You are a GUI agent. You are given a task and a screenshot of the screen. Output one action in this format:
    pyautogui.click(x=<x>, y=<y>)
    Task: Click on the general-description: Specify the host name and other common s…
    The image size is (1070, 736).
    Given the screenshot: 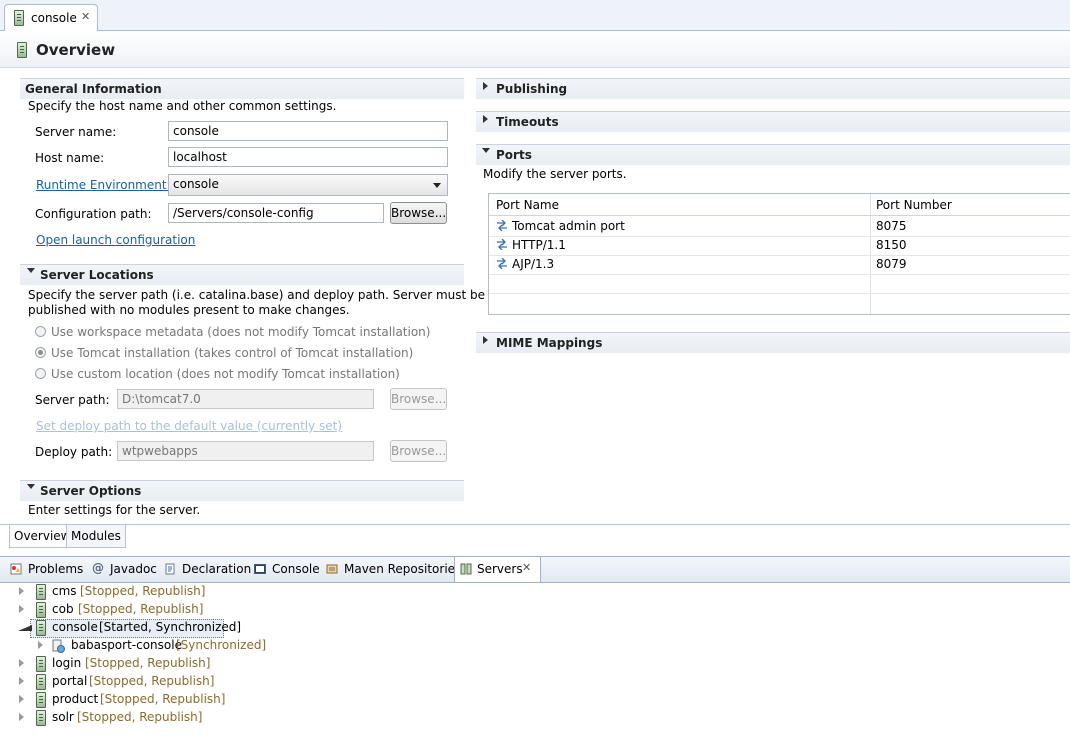 What is the action you would take?
    pyautogui.click(x=182, y=106)
    